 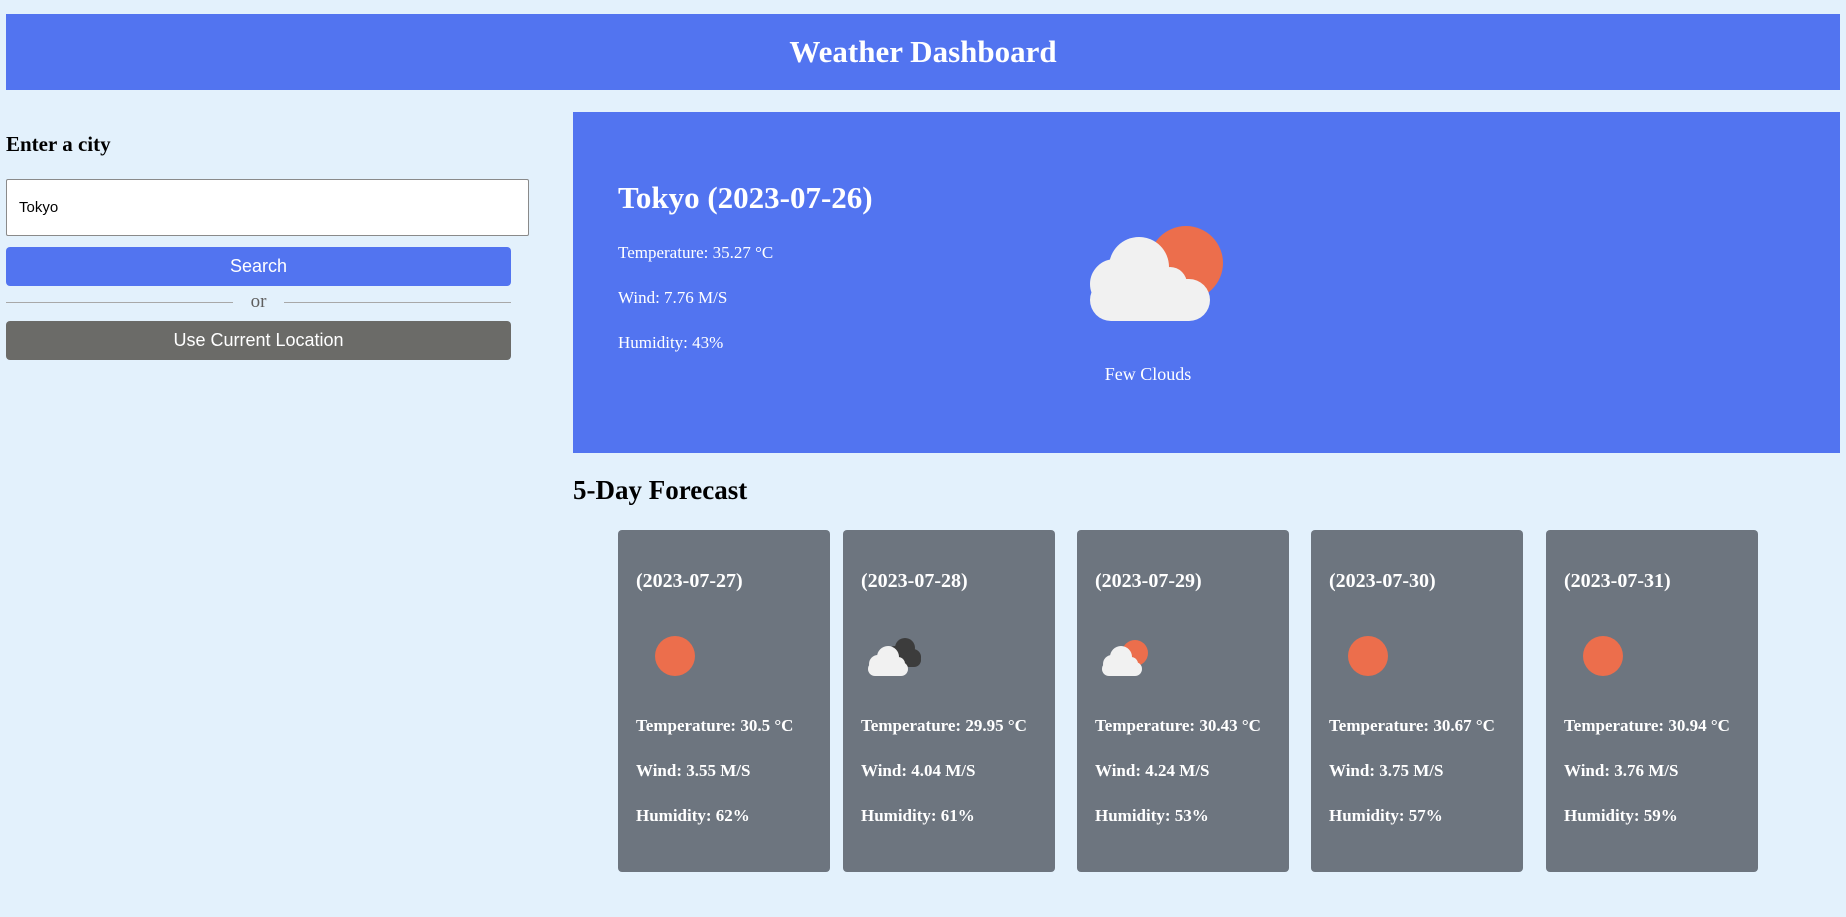 I want to click on forecast-temperature: Temperature: 30.43 °C, so click(x=1178, y=725).